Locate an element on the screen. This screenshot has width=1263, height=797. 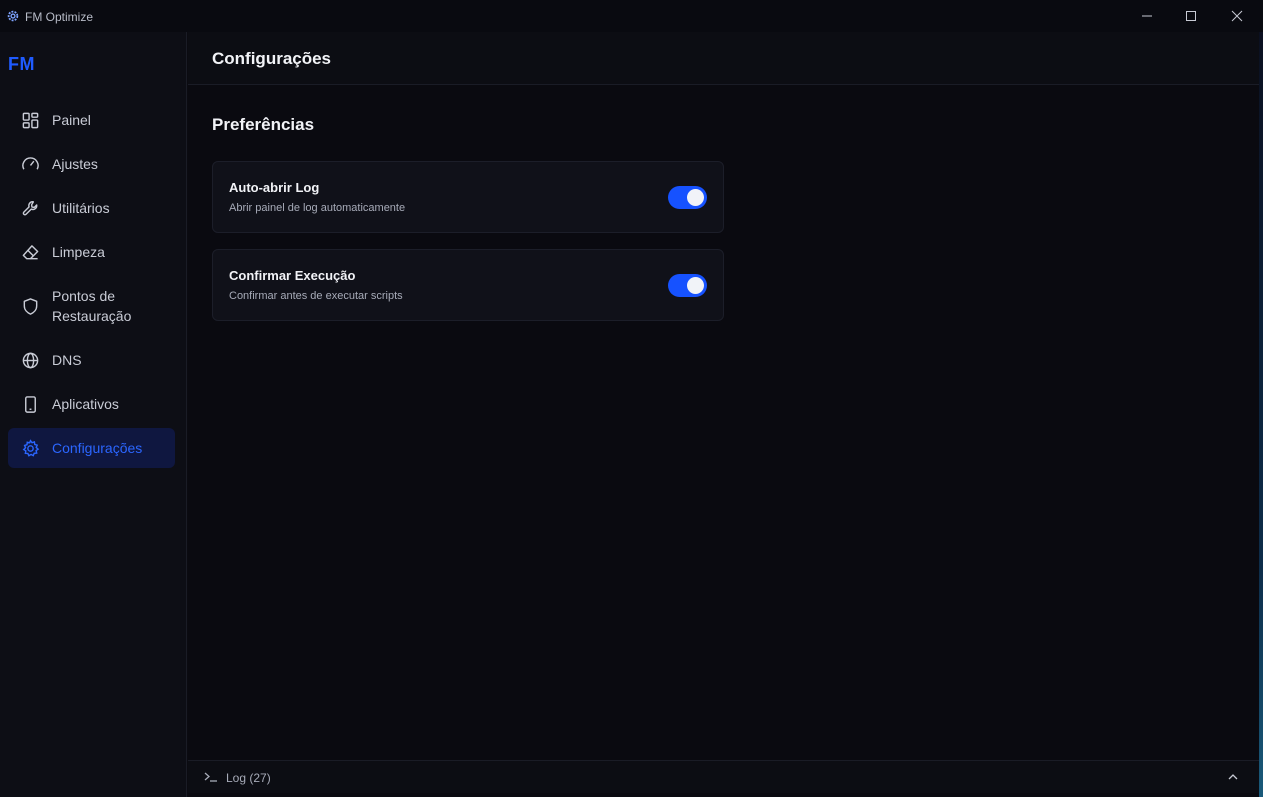
terminal-icon is located at coordinates (210, 777).